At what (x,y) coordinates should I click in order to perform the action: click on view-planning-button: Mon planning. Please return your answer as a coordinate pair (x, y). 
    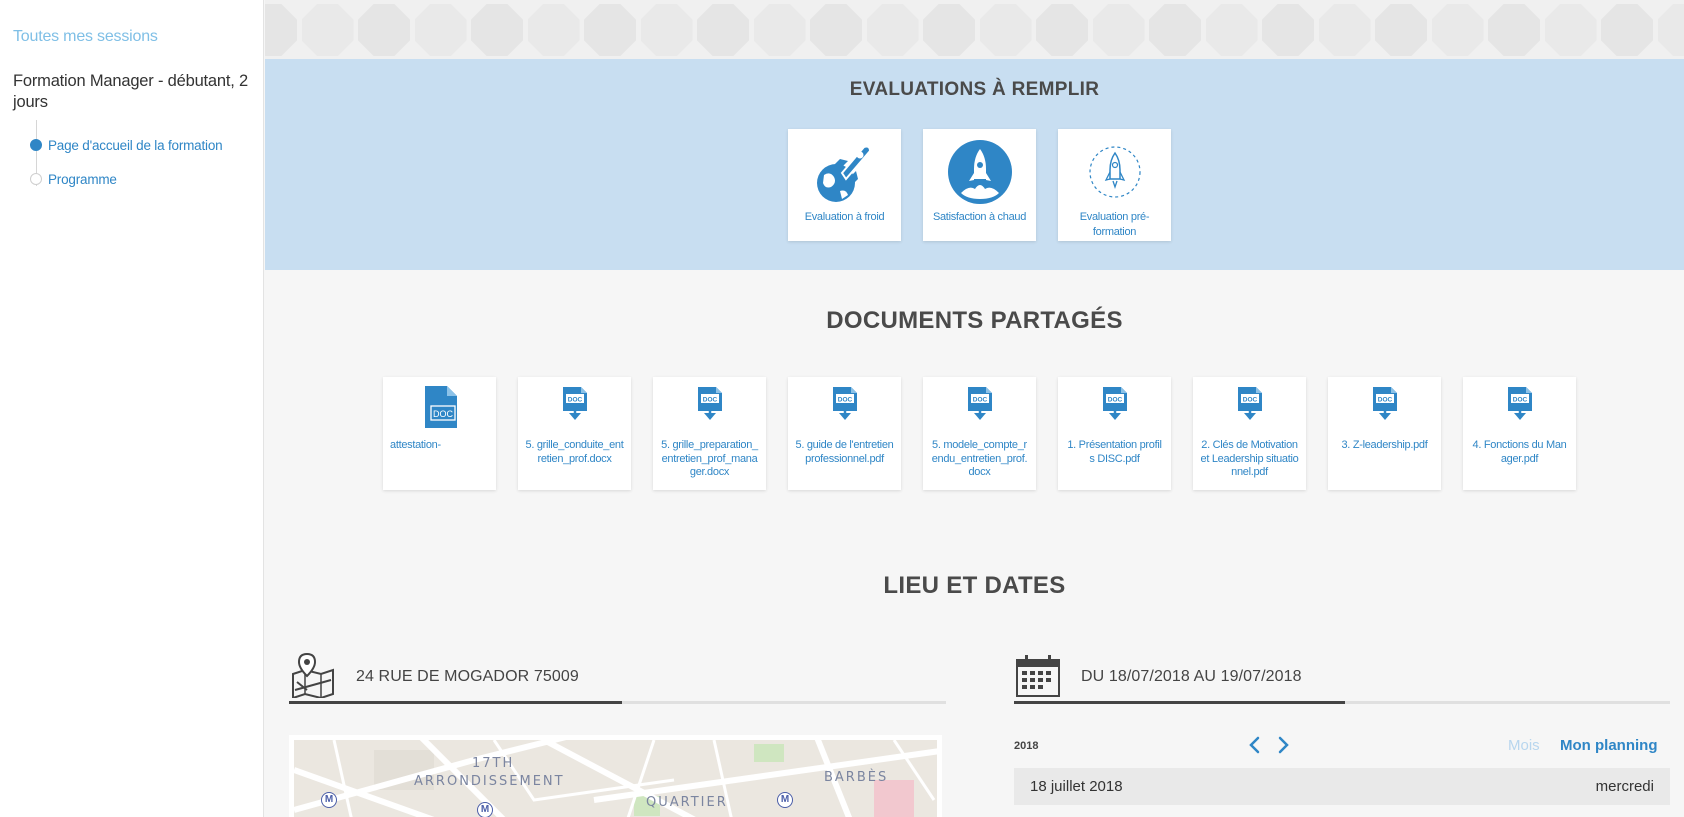
    Looking at the image, I should click on (1608, 745).